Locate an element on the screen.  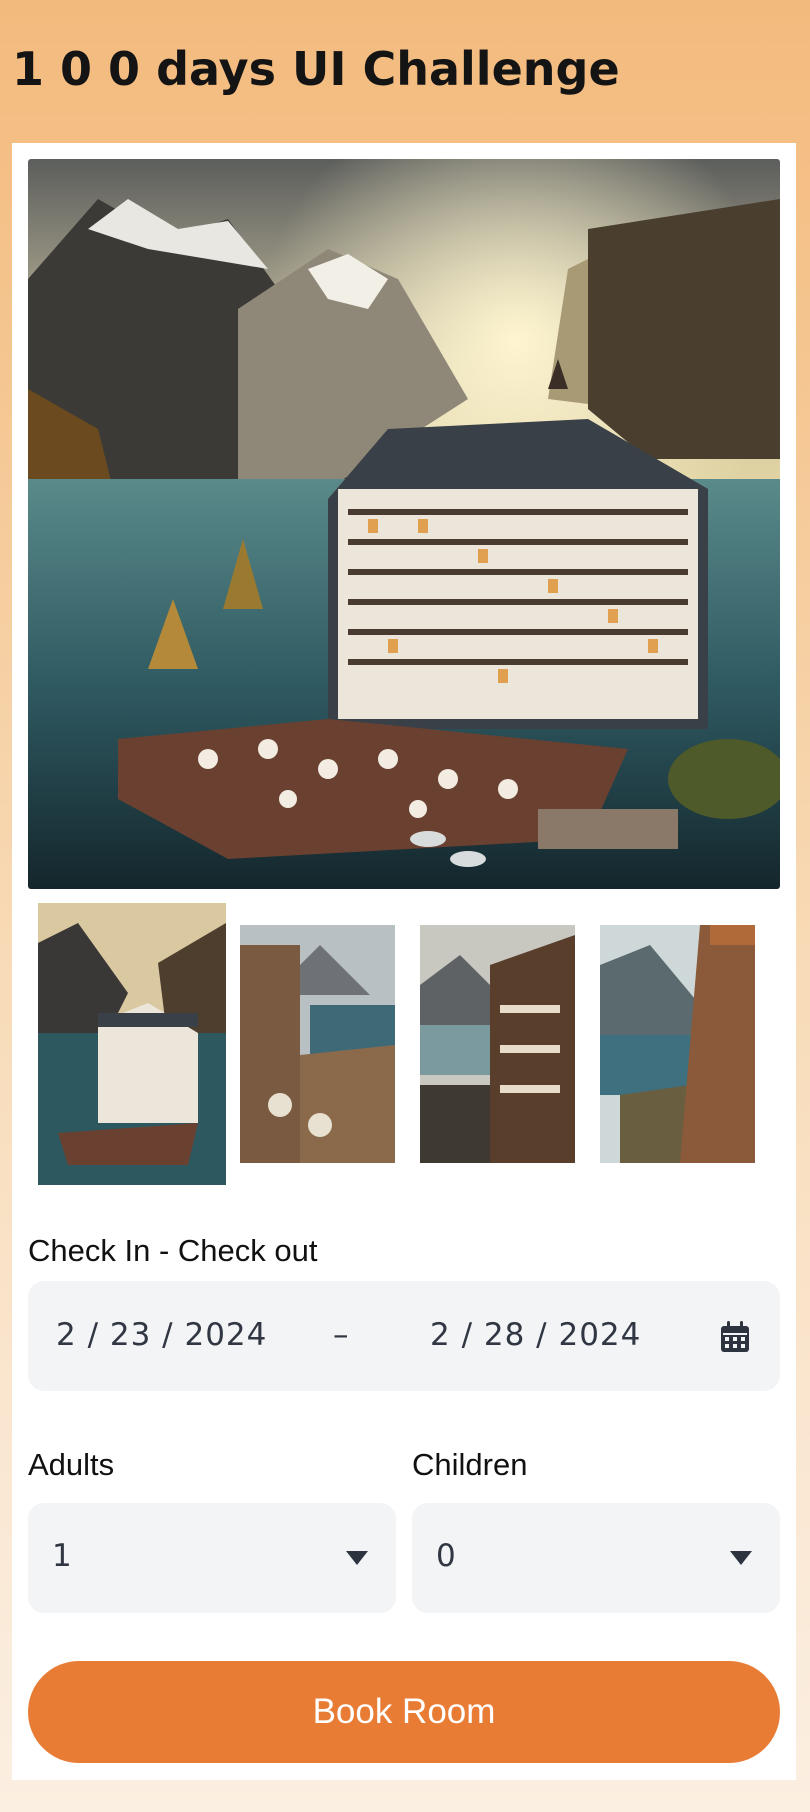
calendar-icon is located at coordinates (735, 1337).